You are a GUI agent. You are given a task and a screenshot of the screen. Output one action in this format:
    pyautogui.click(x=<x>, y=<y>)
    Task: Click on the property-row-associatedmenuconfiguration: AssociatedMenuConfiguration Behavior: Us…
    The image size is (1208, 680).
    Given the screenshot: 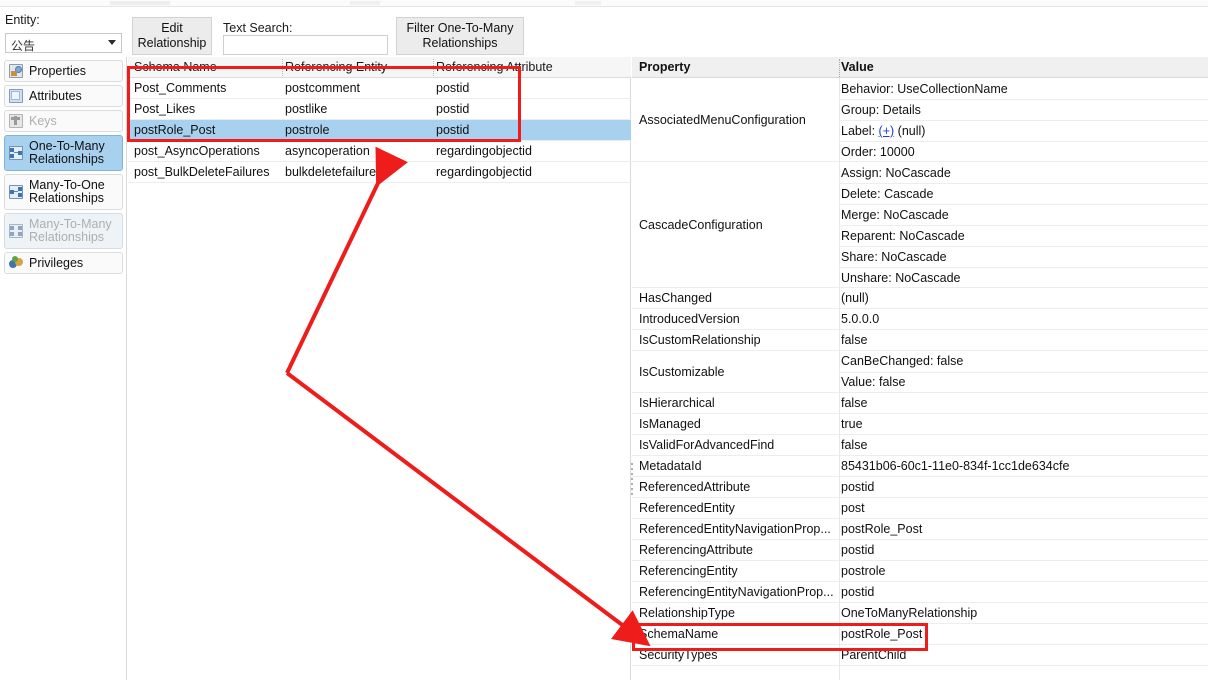 What is the action you would take?
    pyautogui.click(x=920, y=120)
    